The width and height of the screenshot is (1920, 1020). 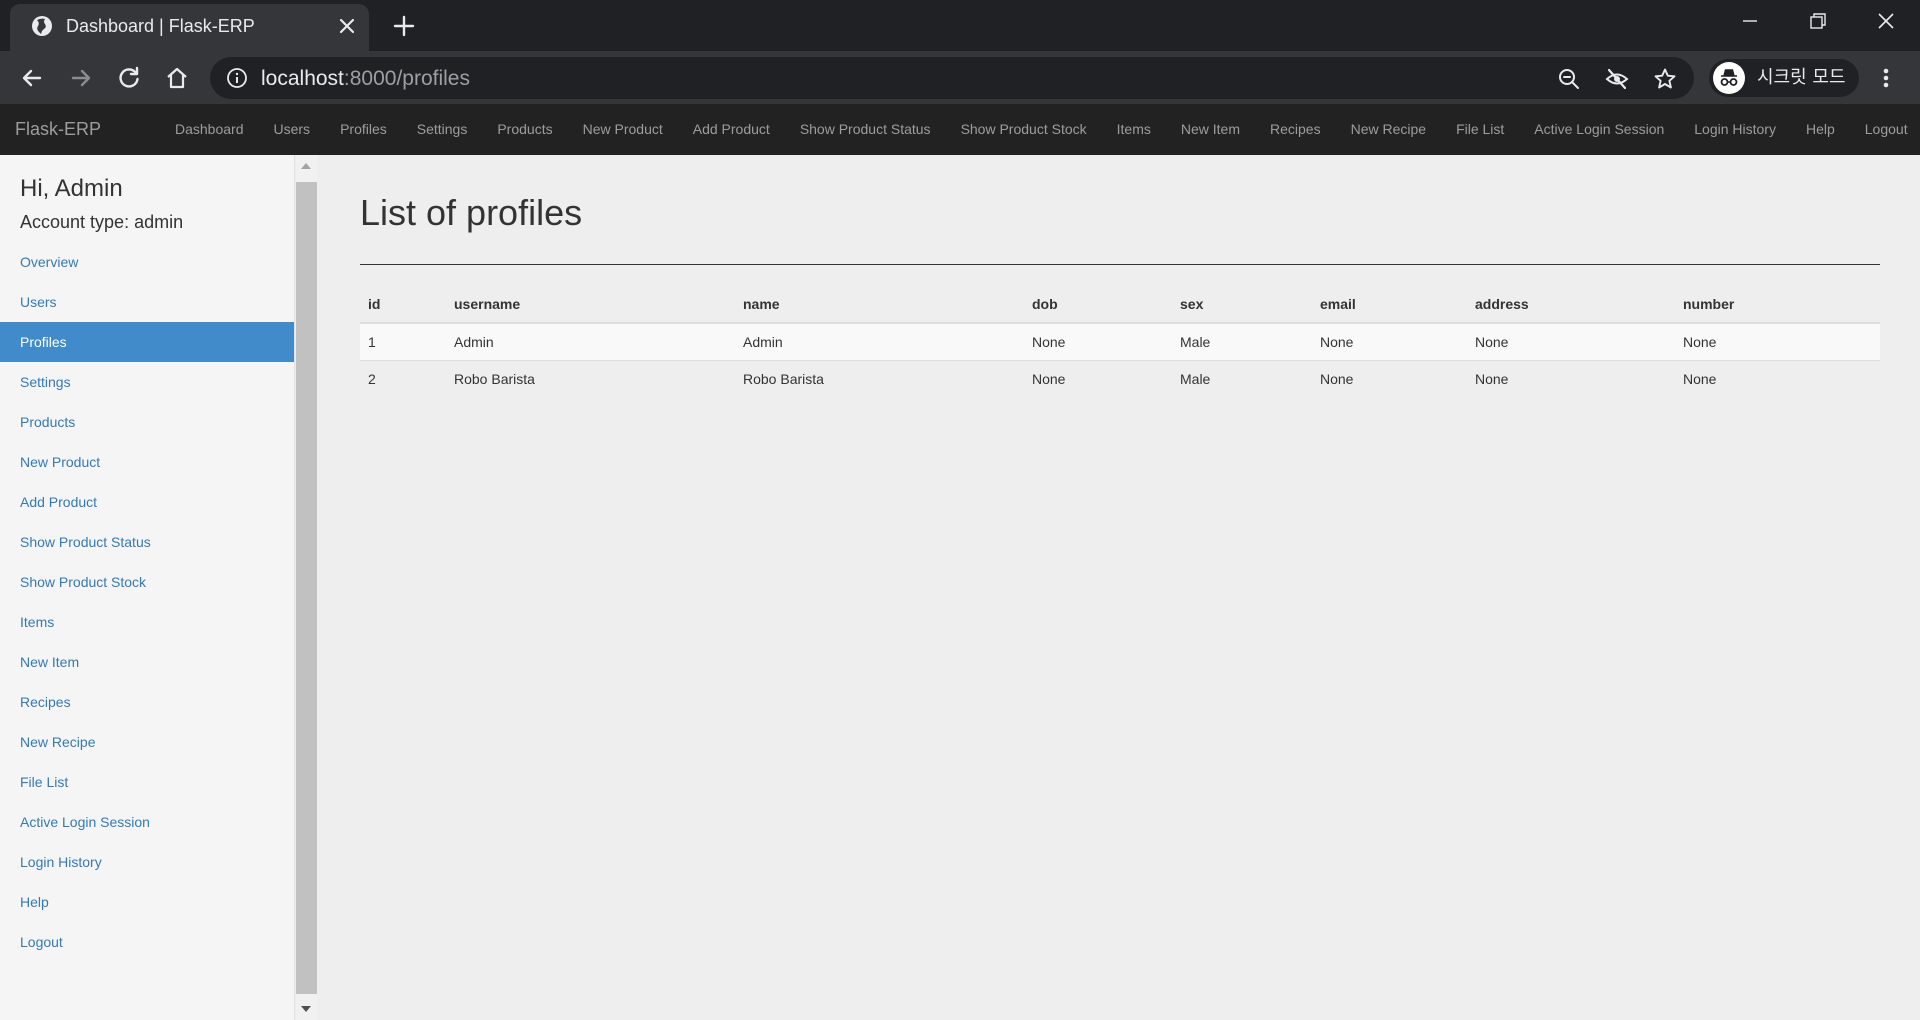 I want to click on sidebar-link: Active Login Session, so click(x=147, y=822).